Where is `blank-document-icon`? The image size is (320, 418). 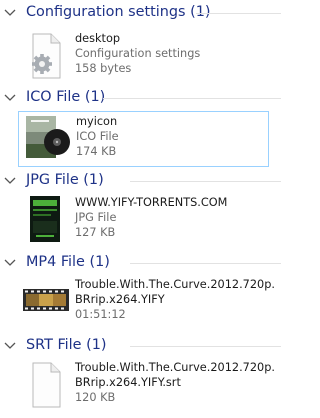 blank-document-icon is located at coordinates (46, 385).